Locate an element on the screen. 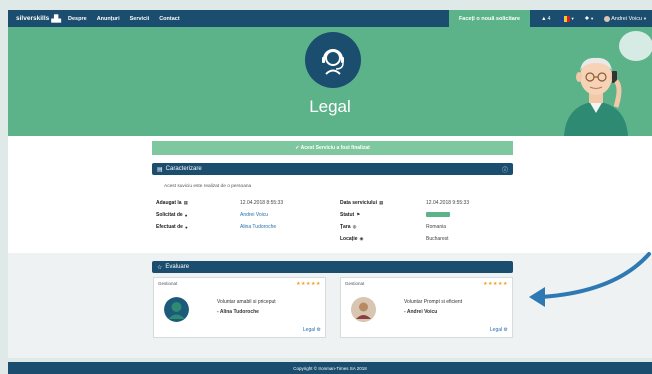 The height and width of the screenshot is (374, 652). detail-row-requested: Solicitat de ● is located at coordinates (171, 215).